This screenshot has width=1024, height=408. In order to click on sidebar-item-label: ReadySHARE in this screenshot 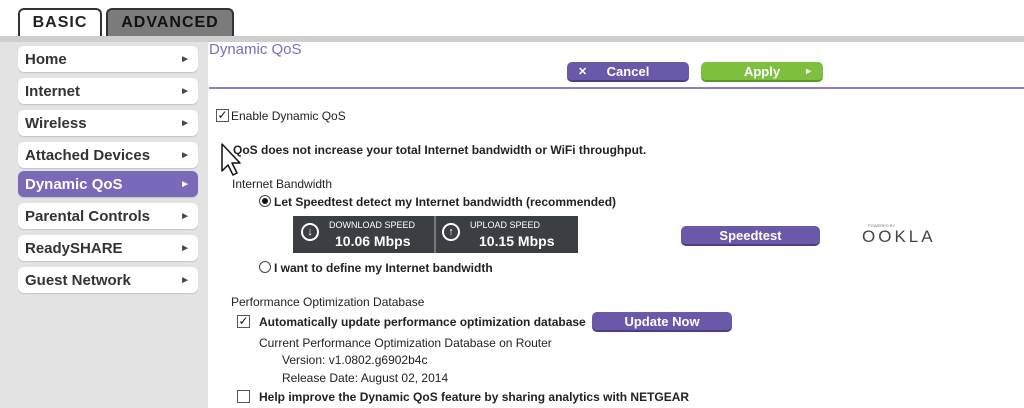, I will do `click(74, 248)`.